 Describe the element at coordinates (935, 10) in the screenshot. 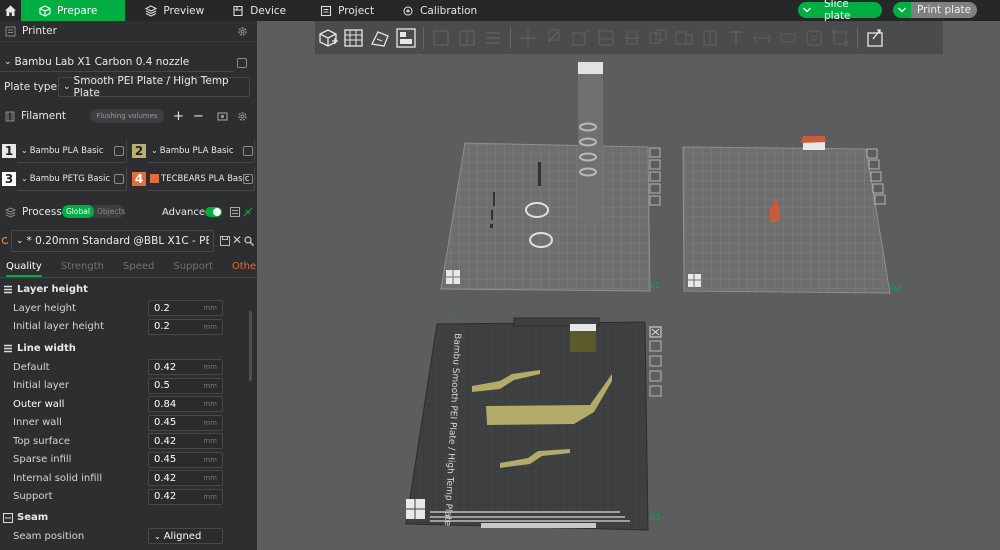

I see `print-plate-button: Print plate` at that location.